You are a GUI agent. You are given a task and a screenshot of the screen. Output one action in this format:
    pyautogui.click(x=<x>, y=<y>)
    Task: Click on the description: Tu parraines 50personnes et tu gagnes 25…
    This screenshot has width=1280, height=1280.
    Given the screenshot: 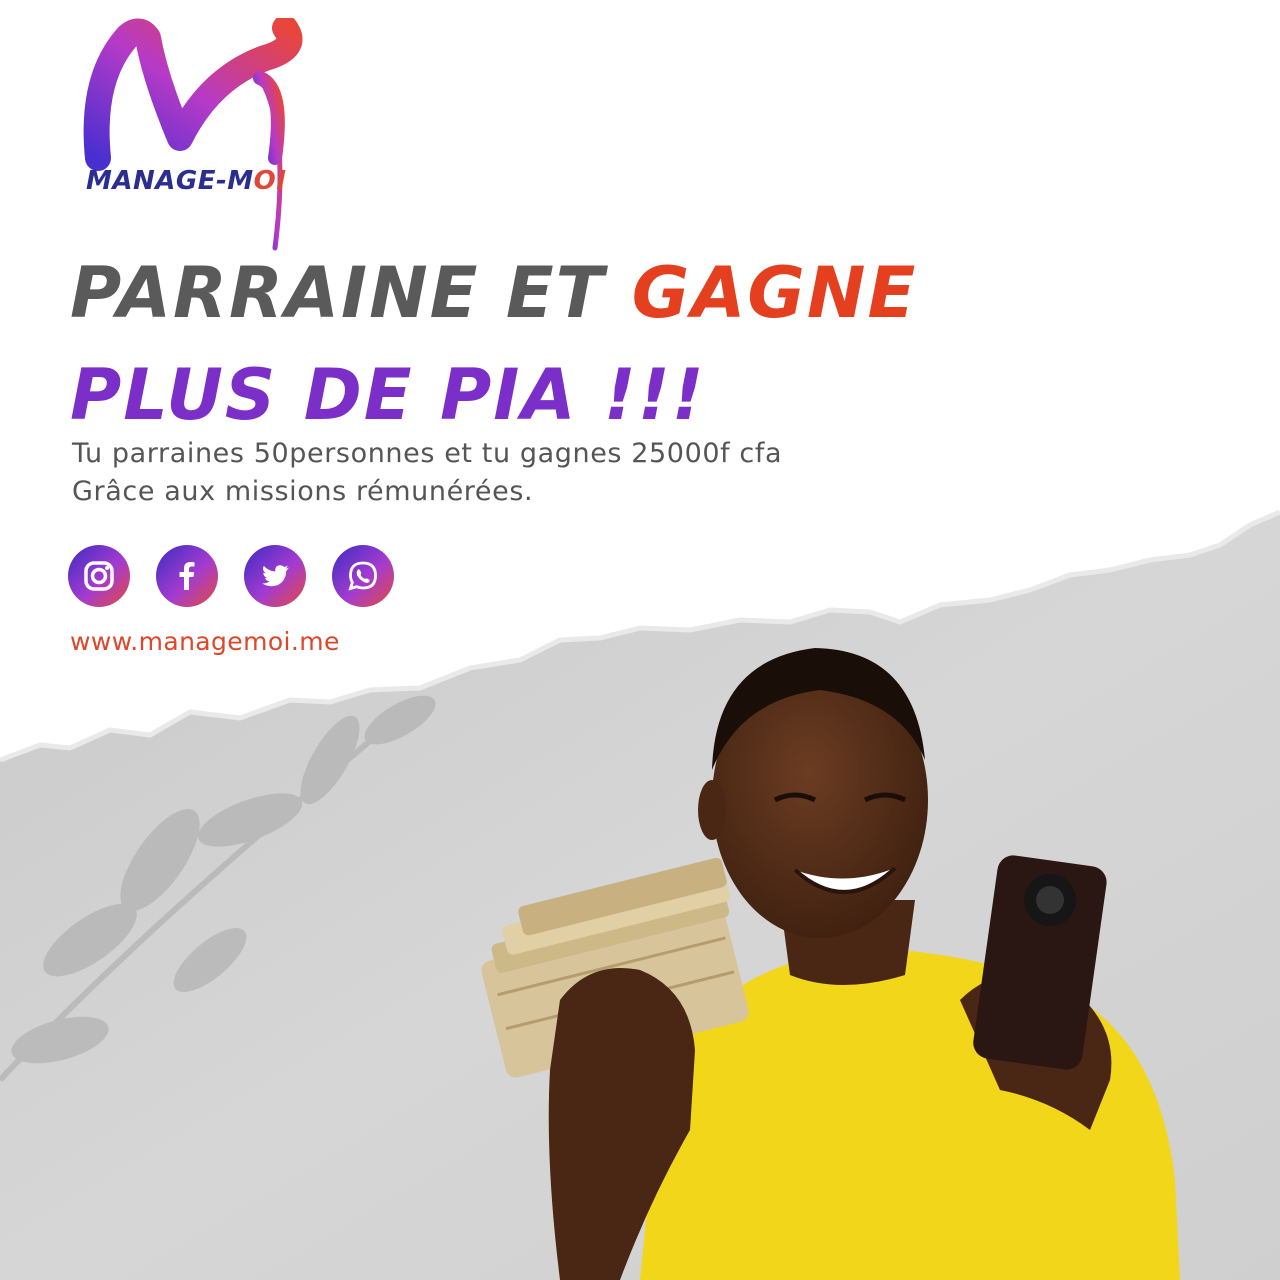 What is the action you would take?
    pyautogui.click(x=427, y=473)
    